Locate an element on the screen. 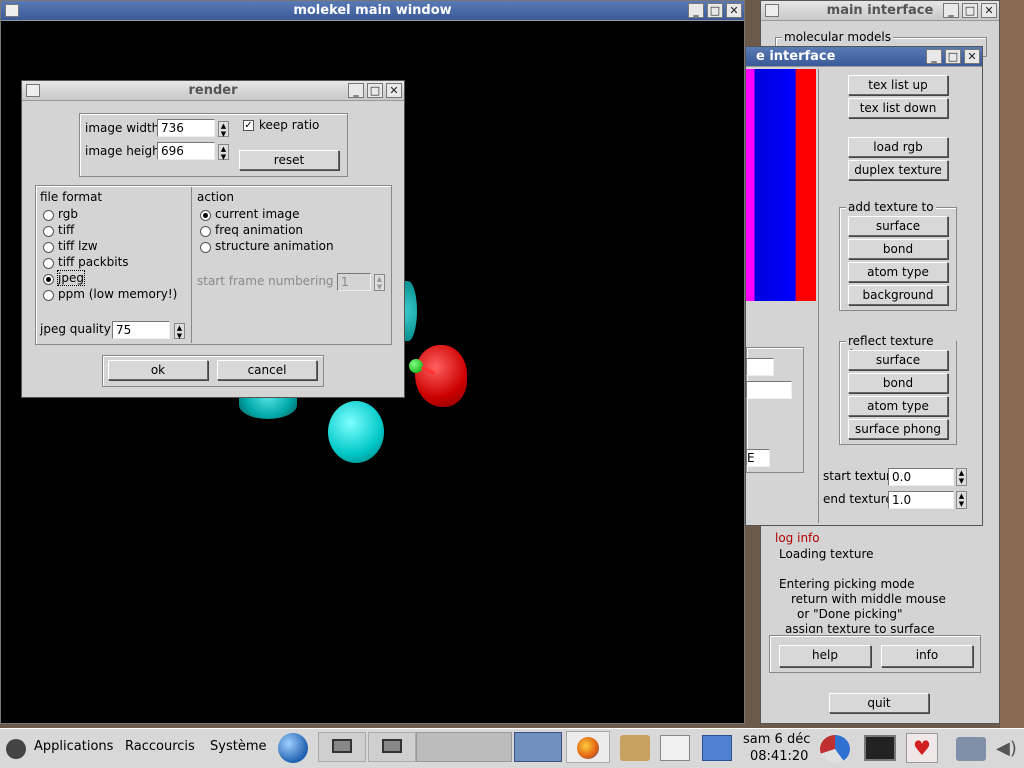 This screenshot has width=1024, height=768. tex-list-up-button: tex list up is located at coordinates (898, 85).